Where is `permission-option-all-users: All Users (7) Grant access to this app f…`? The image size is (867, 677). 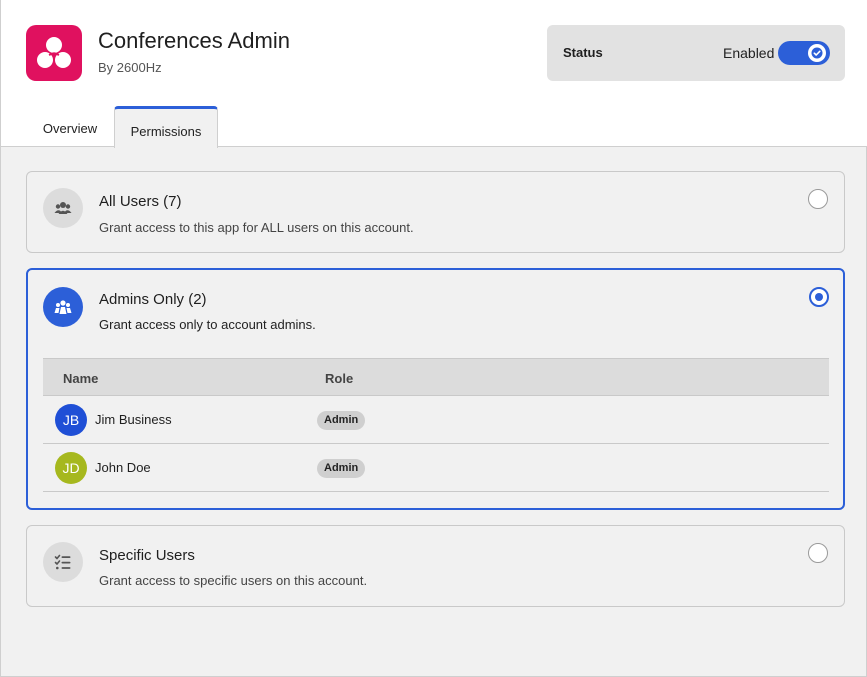
permission-option-all-users: All Users (7) Grant access to this app f… is located at coordinates (435, 212).